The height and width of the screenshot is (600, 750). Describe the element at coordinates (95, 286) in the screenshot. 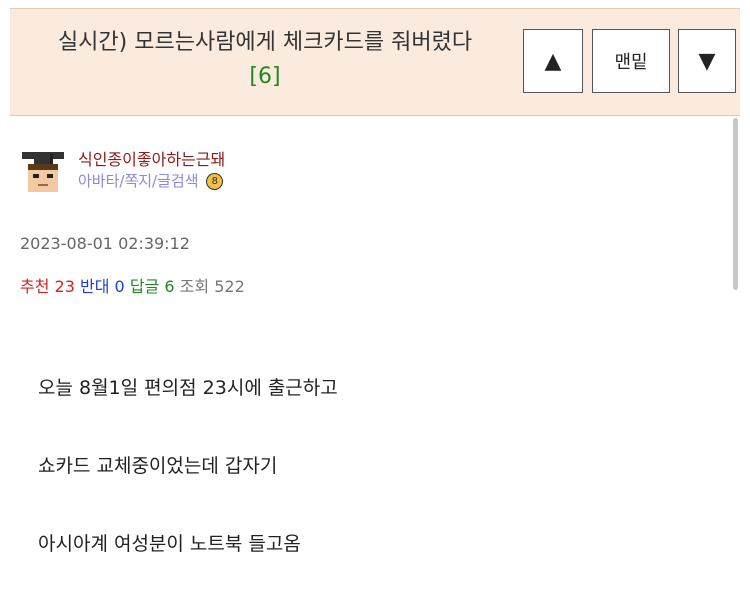

I see `oppose-label: 반대` at that location.